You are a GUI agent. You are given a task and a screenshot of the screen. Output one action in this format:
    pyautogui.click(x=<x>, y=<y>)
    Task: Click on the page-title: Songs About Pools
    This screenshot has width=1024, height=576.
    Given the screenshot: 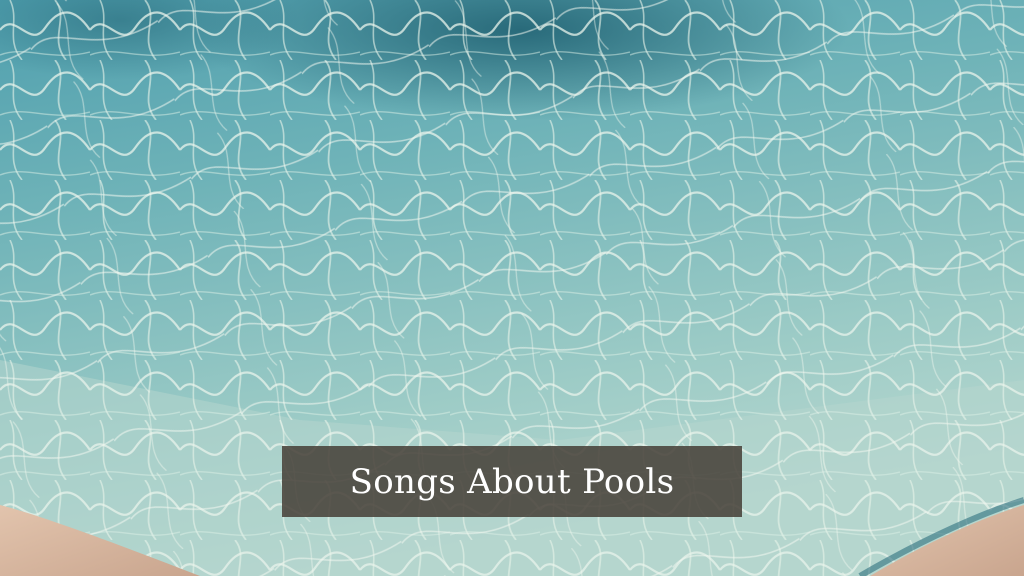 What is the action you would take?
    pyautogui.click(x=512, y=481)
    